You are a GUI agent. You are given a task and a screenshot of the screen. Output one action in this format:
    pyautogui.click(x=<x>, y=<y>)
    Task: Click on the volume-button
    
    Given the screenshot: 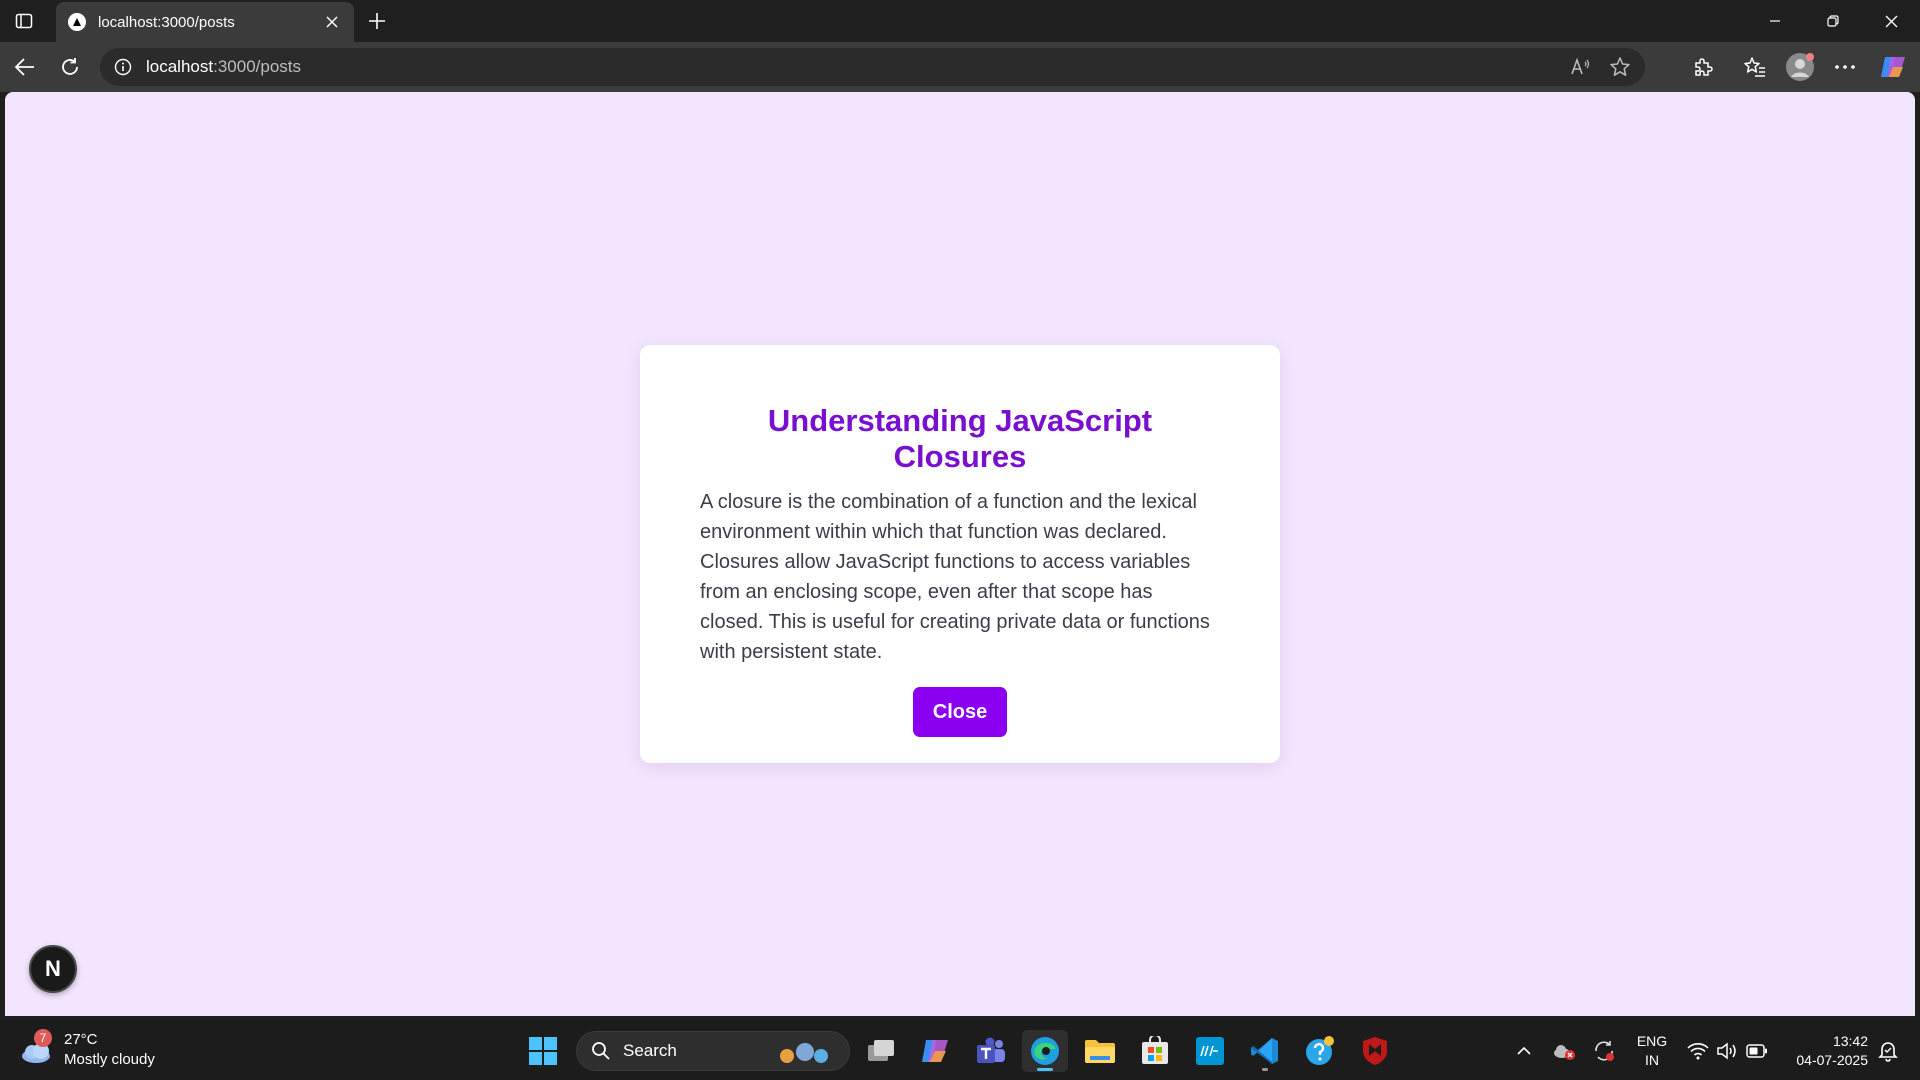 What is the action you would take?
    pyautogui.click(x=1727, y=1051)
    